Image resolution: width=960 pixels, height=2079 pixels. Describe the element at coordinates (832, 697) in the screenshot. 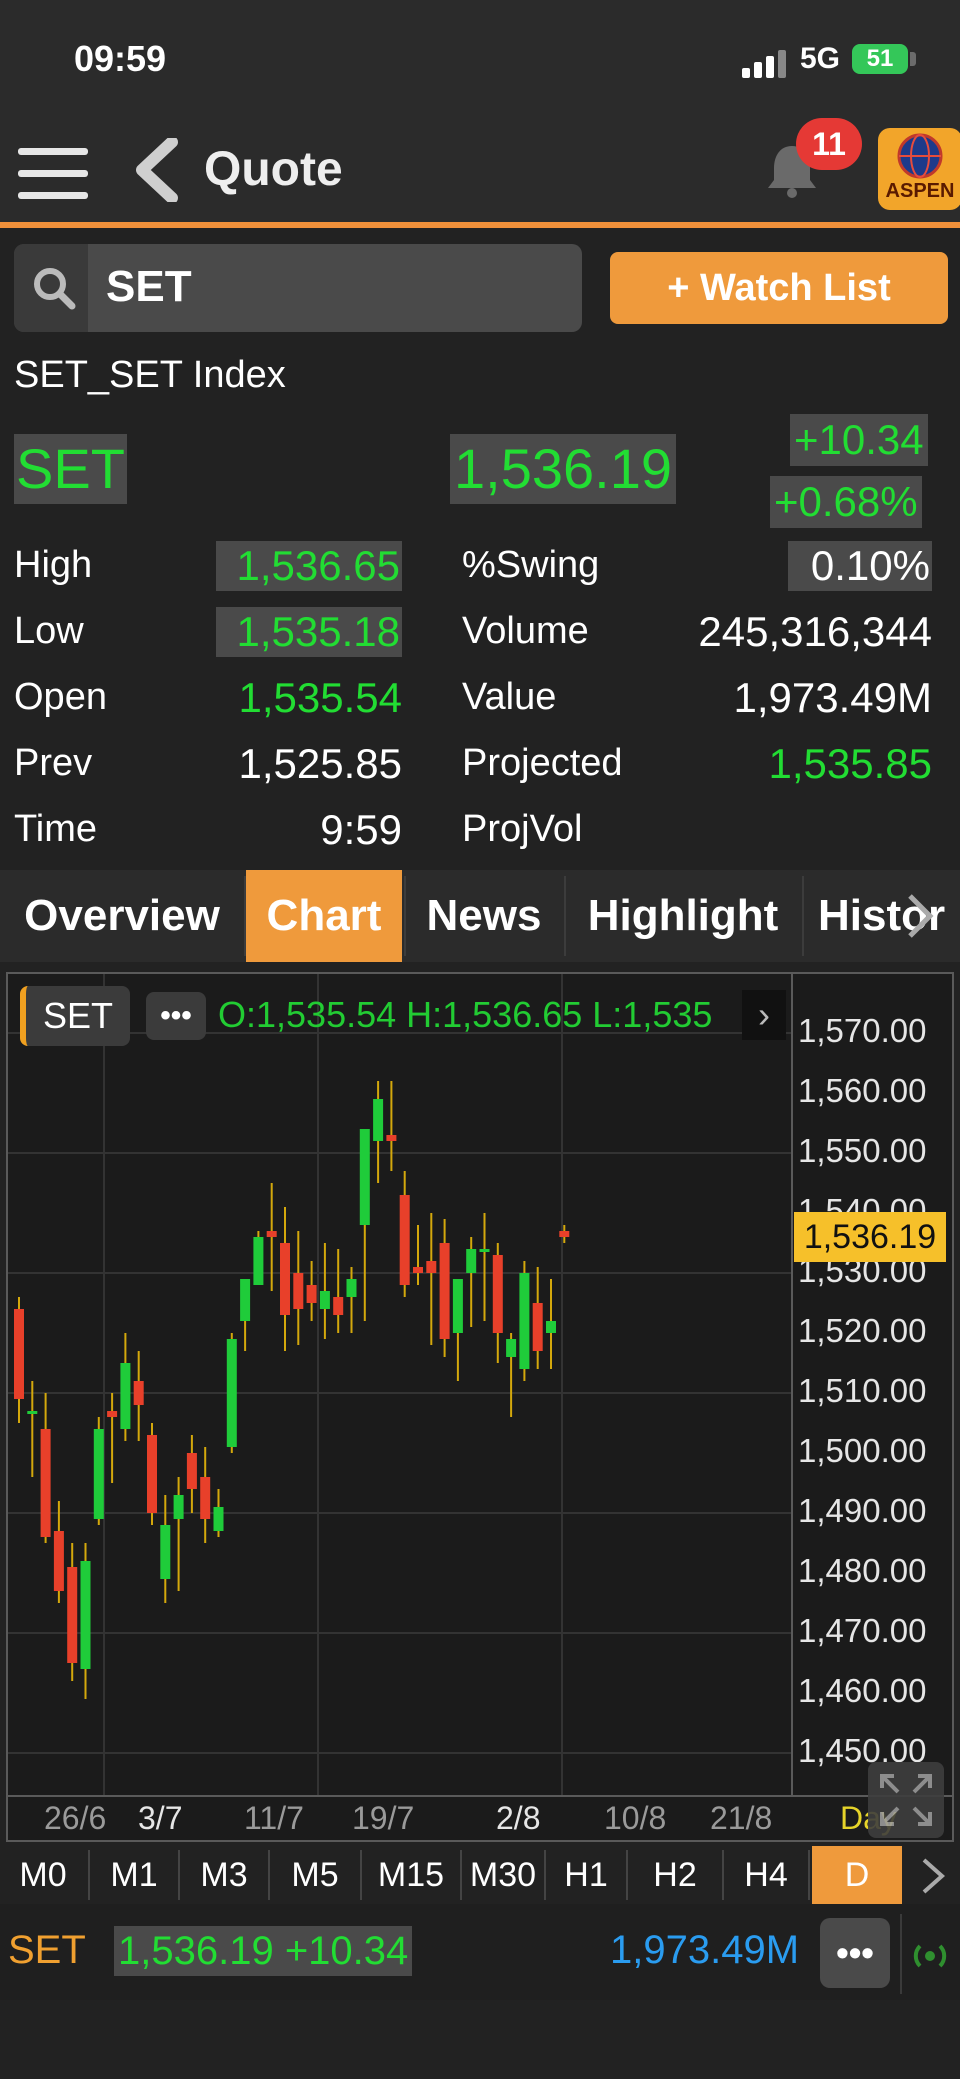

I see `stat-value-value: 1,973.49M` at that location.